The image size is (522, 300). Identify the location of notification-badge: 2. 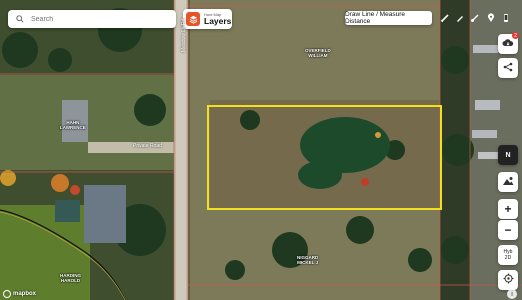
(515, 35).